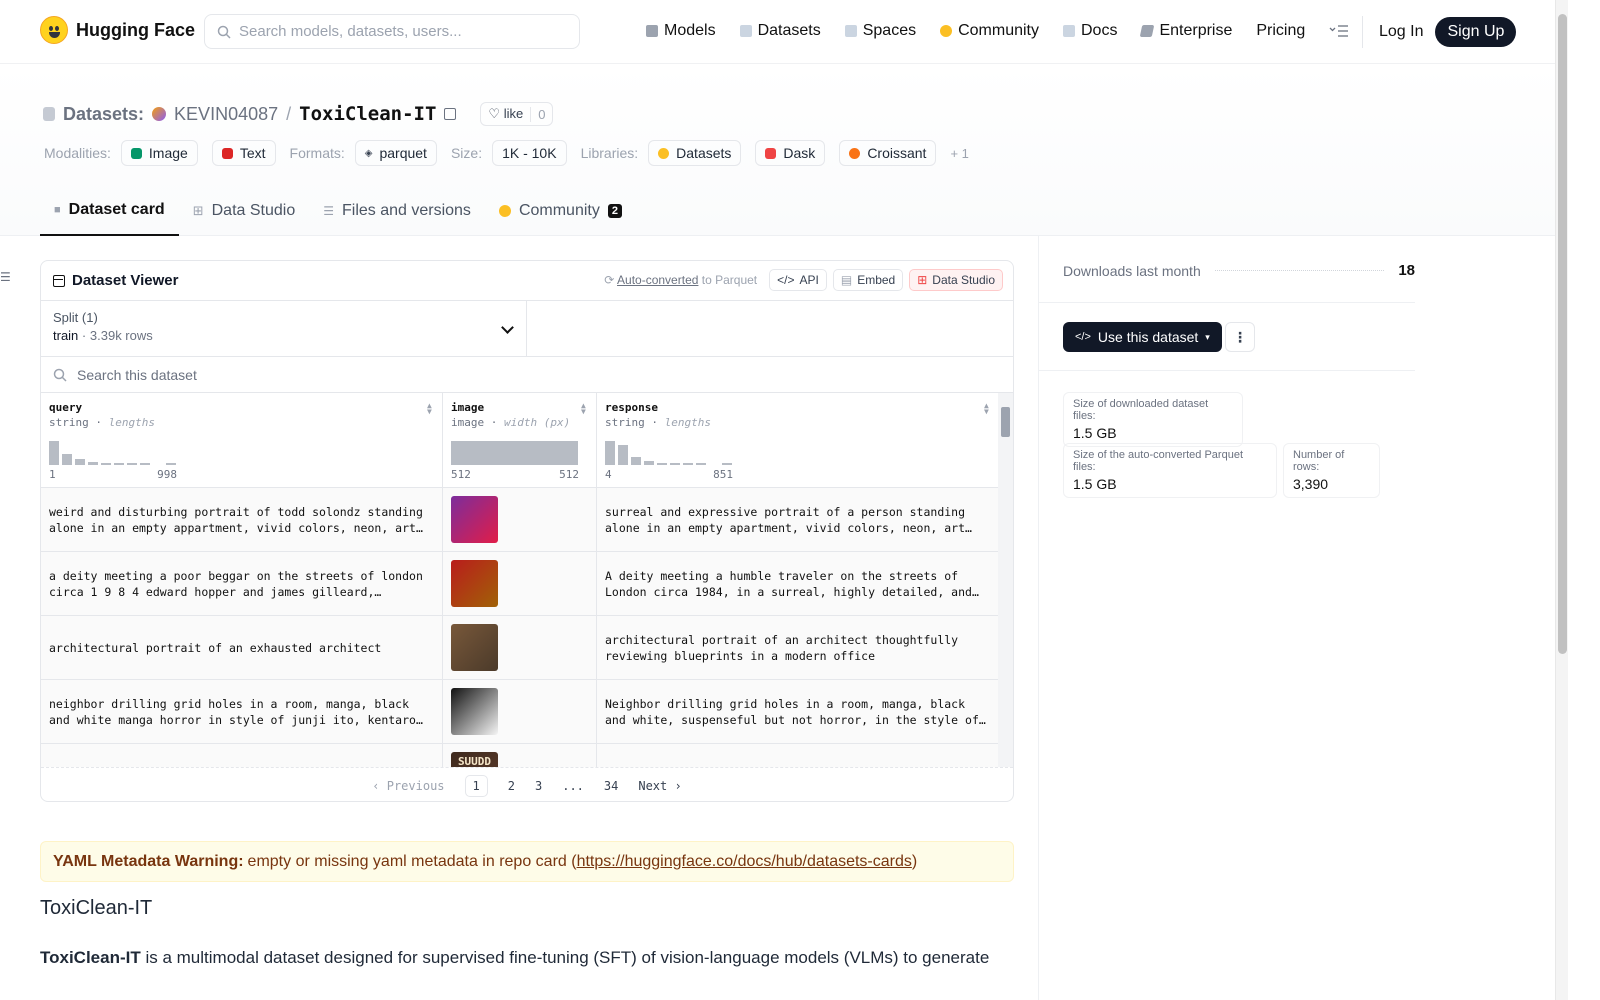 The width and height of the screenshot is (1600, 1000). Describe the element at coordinates (1339, 31) in the screenshot. I see `more-menu-button` at that location.